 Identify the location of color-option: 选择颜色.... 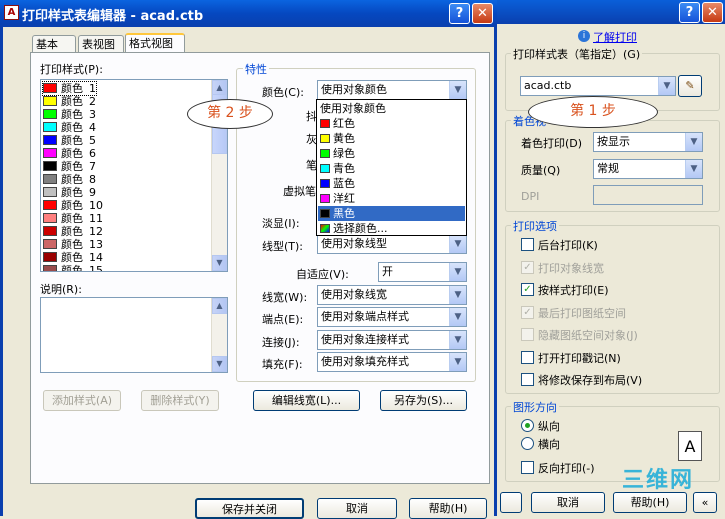
(391, 228).